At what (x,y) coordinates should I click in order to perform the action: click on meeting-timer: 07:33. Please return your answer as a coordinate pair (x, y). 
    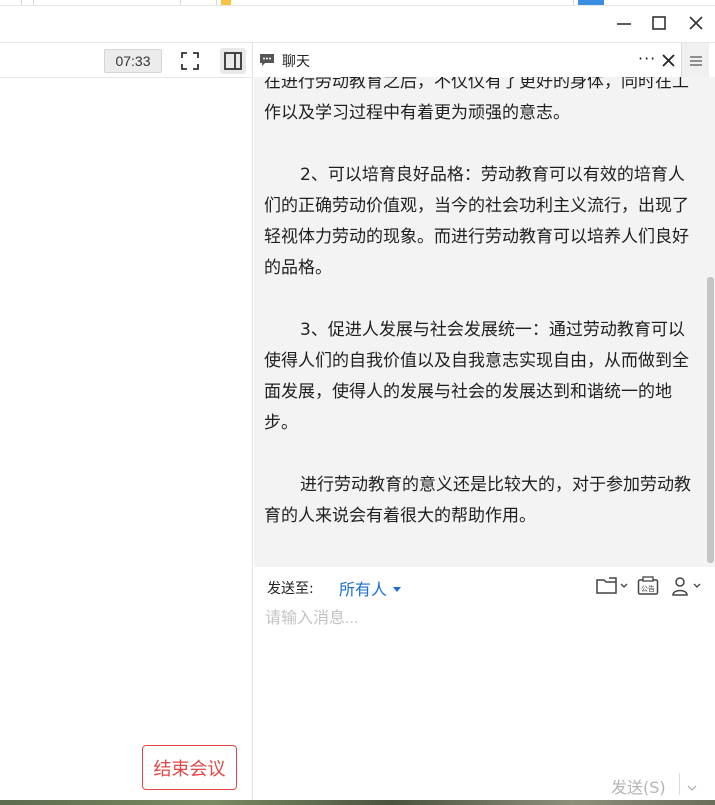
    Looking at the image, I should click on (133, 61).